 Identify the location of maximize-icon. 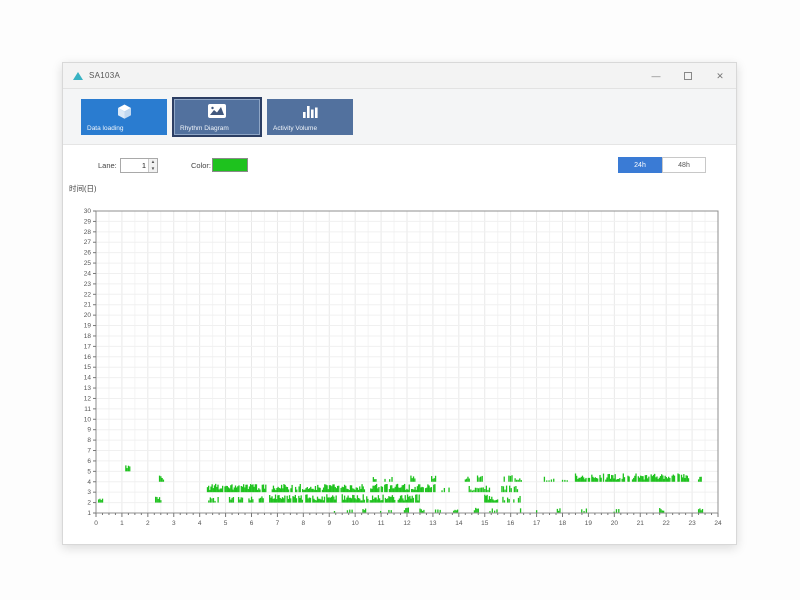
(688, 76).